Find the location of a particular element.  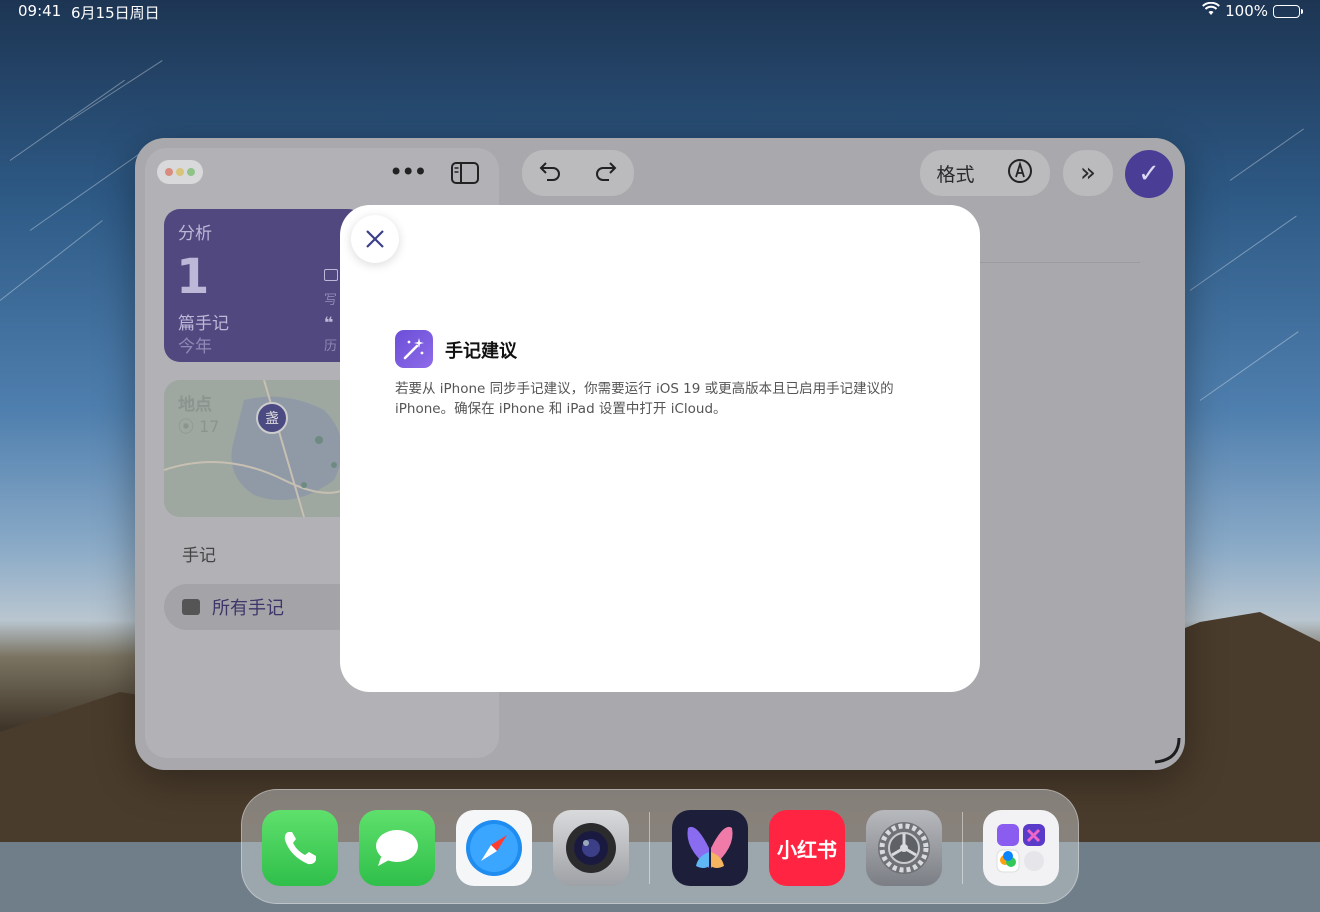

places-count: 17 is located at coordinates (209, 426).